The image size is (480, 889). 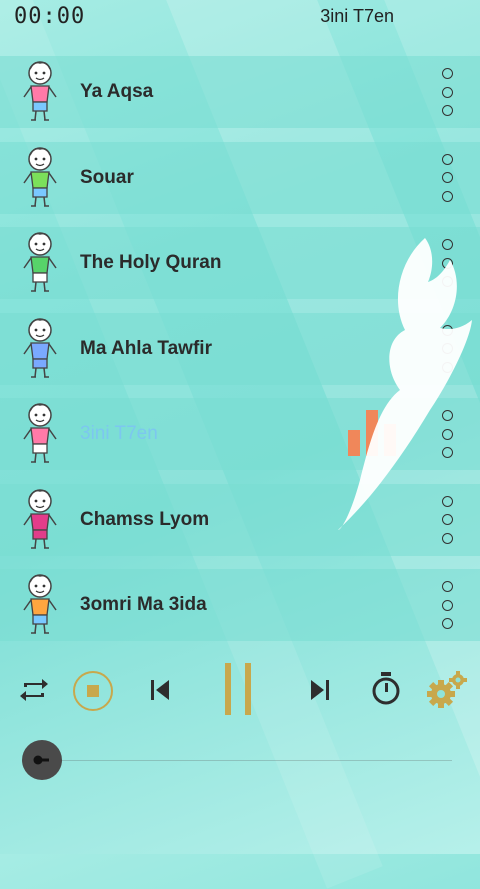 What do you see at coordinates (146, 348) in the screenshot?
I see `track-title: Ma Ahla Tawfir` at bounding box center [146, 348].